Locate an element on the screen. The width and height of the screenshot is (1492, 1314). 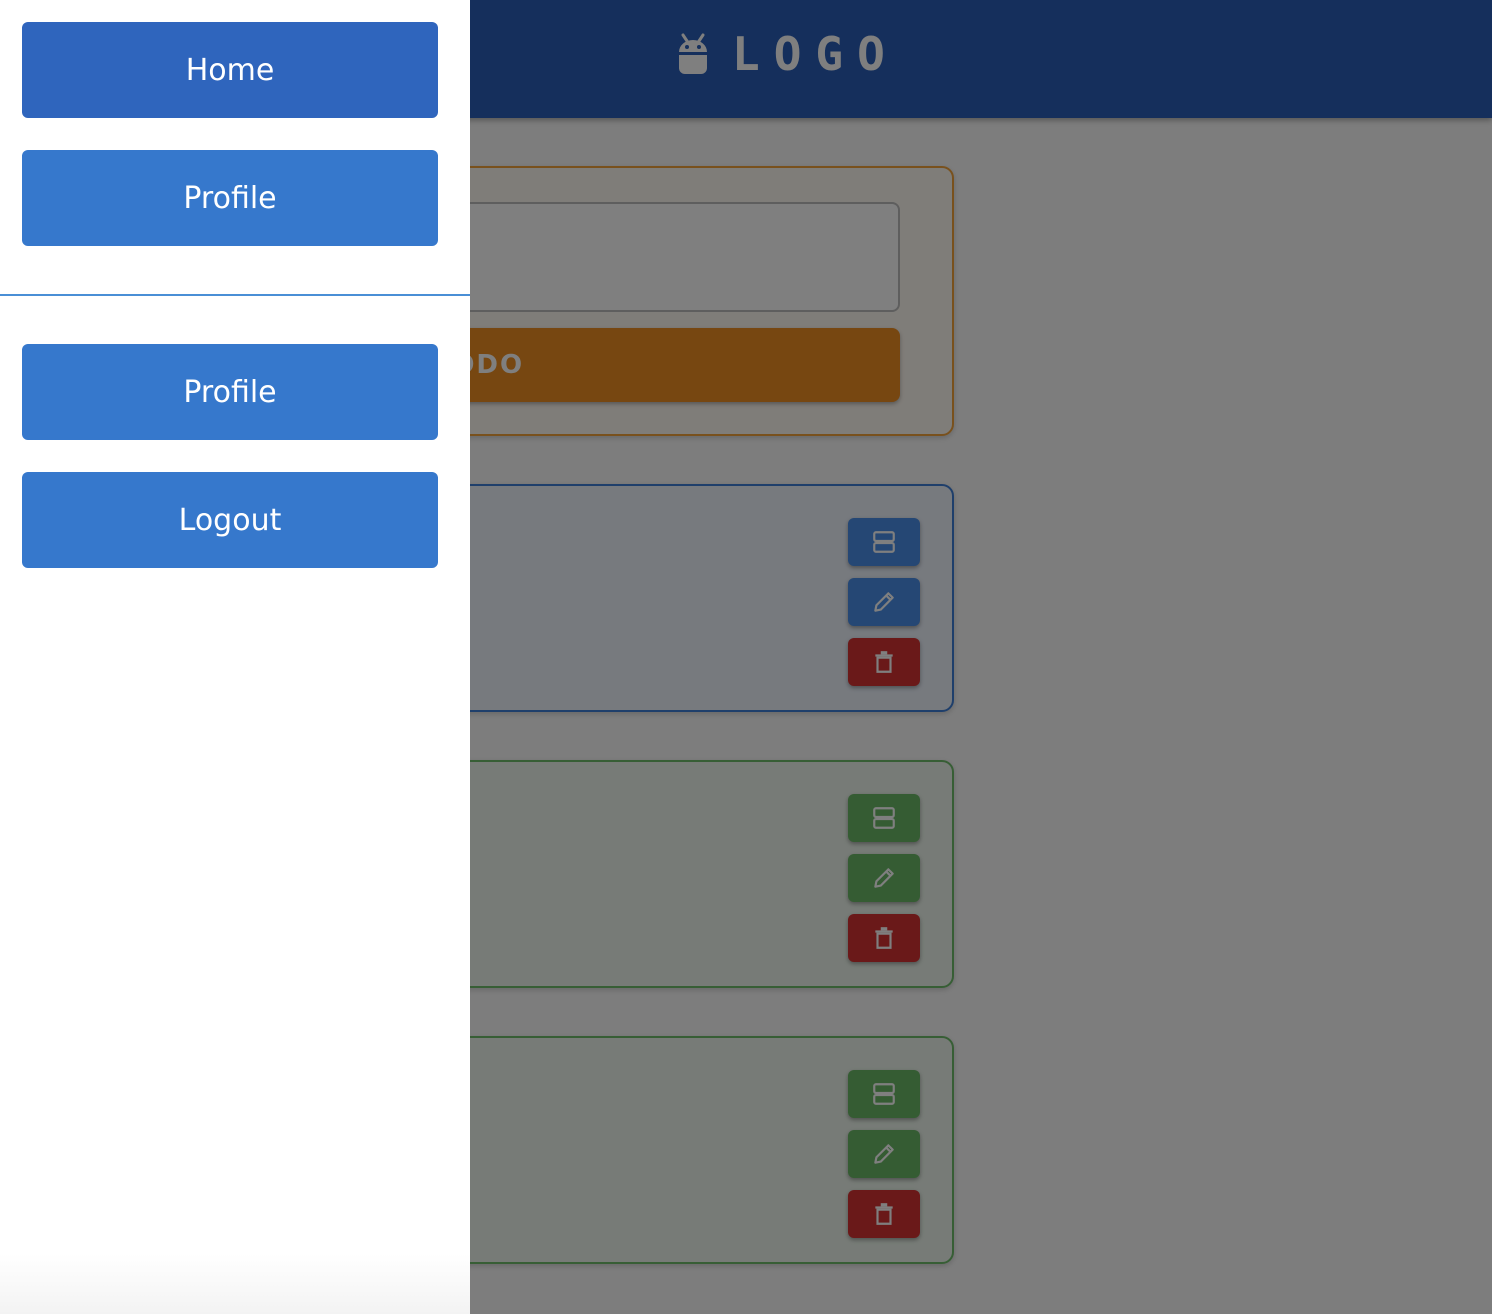
drawer-item-home: Home is located at coordinates (230, 70).